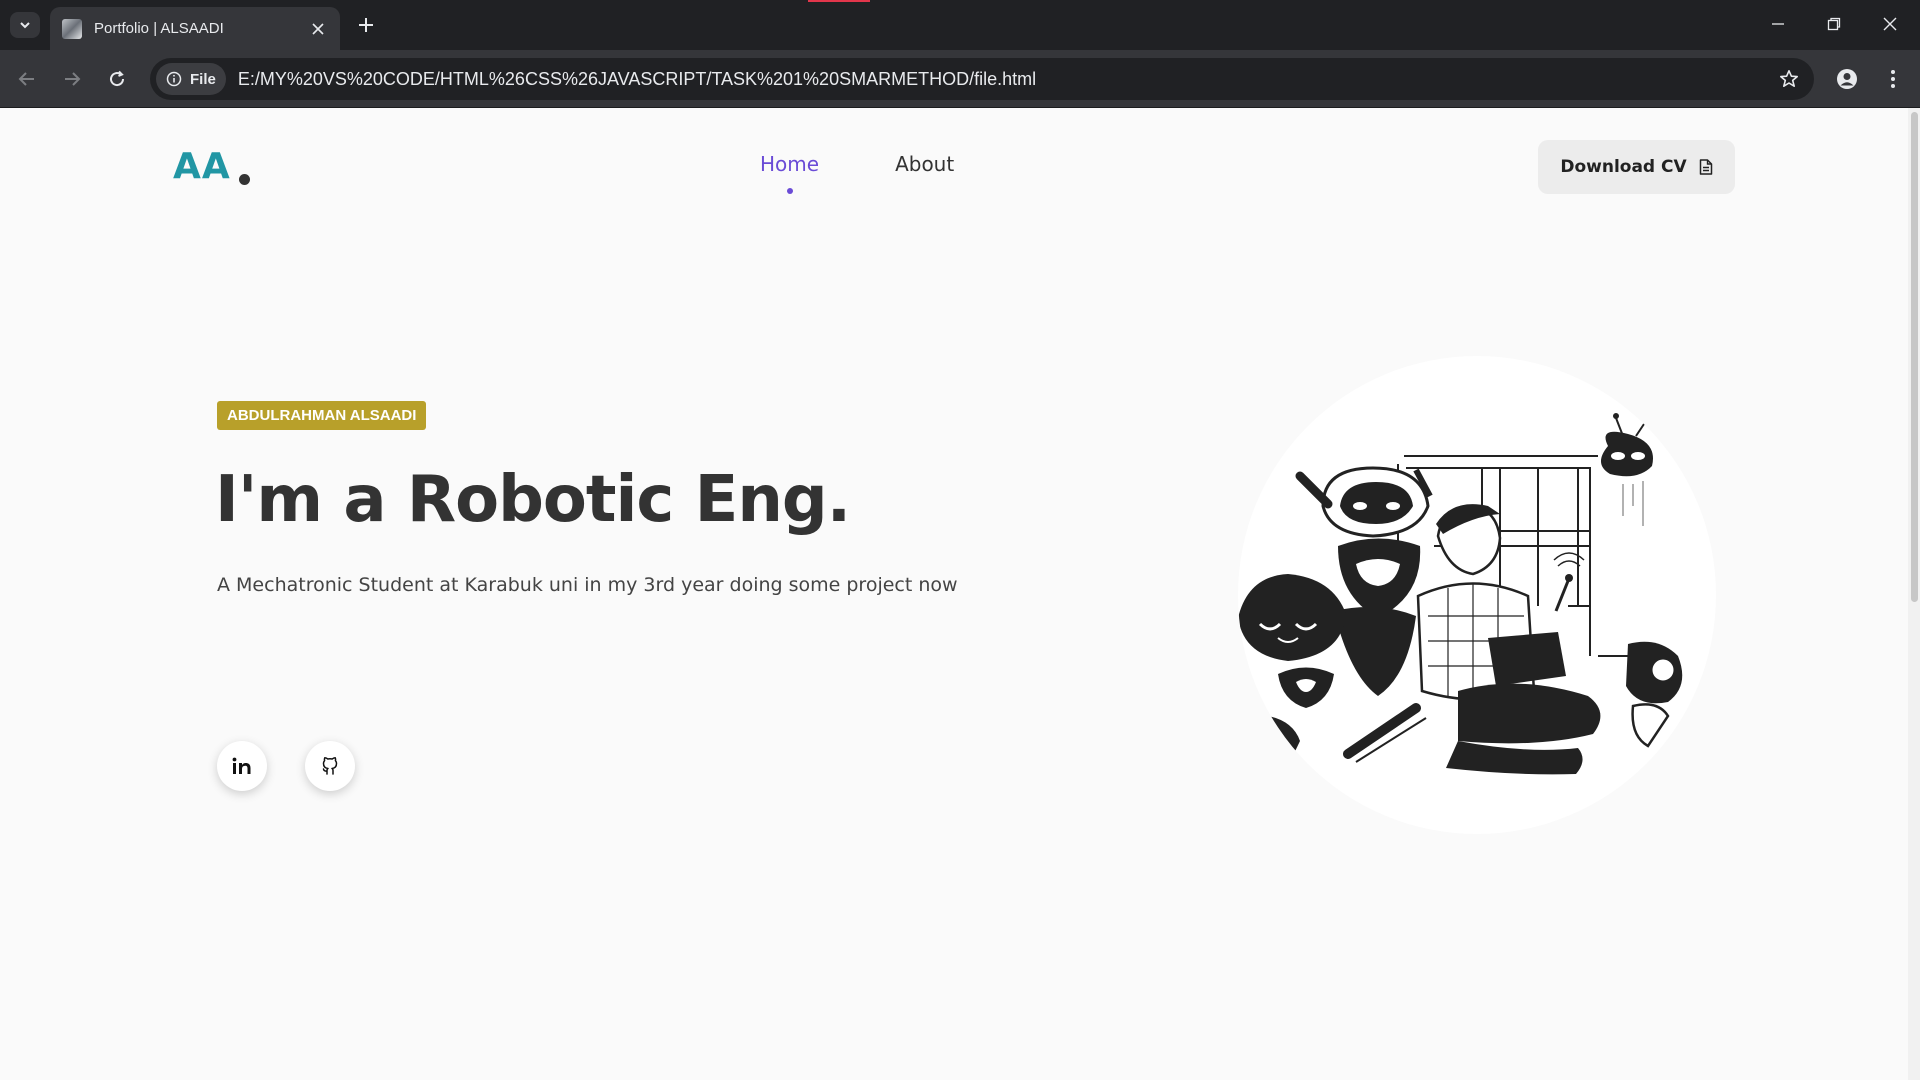 Image resolution: width=1920 pixels, height=1080 pixels. Describe the element at coordinates (322, 415) in the screenshot. I see `name-badge: ABDULRAHMAN ALSAADI` at that location.